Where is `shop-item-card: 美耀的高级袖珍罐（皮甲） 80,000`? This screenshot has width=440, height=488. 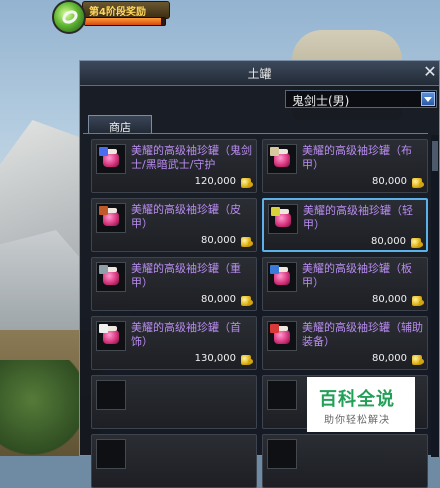 shop-item-card: 美耀的高级袖珍罐（皮甲） 80,000 is located at coordinates (174, 225).